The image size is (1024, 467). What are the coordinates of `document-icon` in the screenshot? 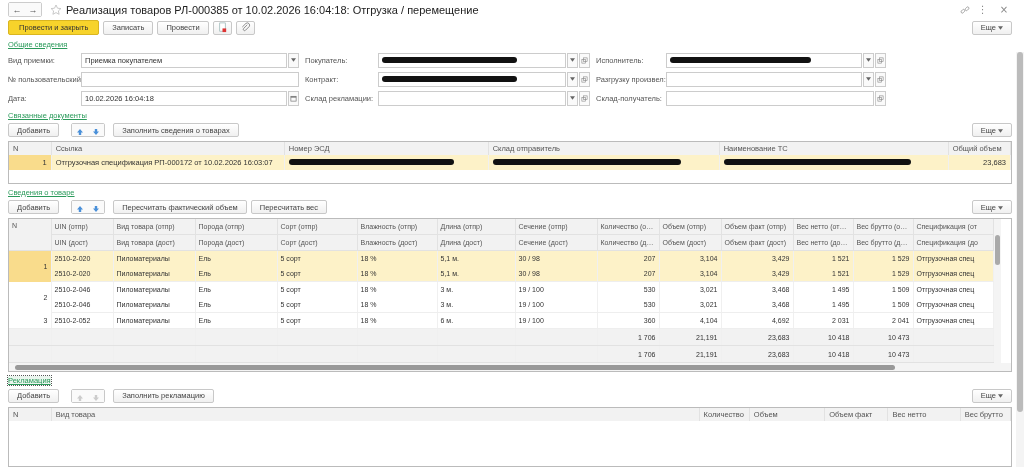 It's located at (222, 28).